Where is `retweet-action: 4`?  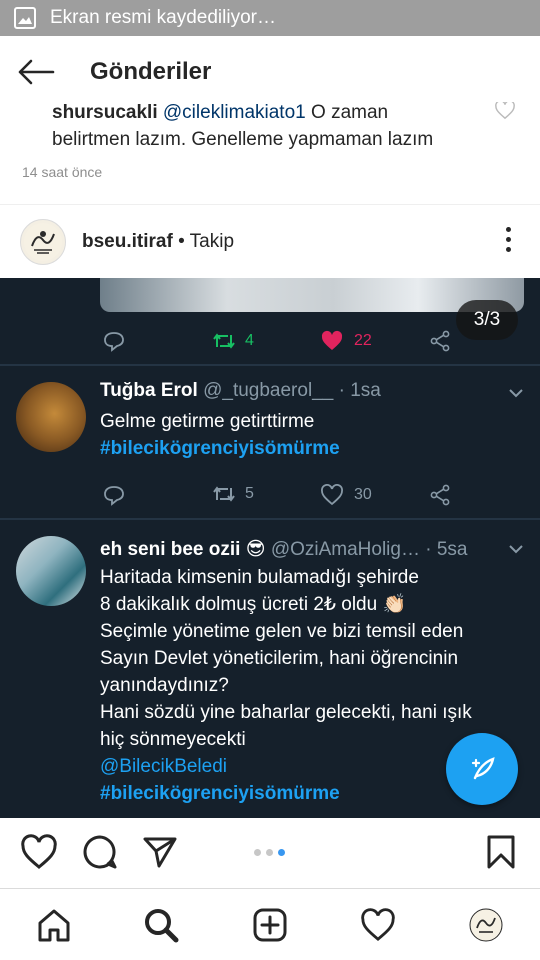
retweet-action: 4 is located at coordinates (233, 341).